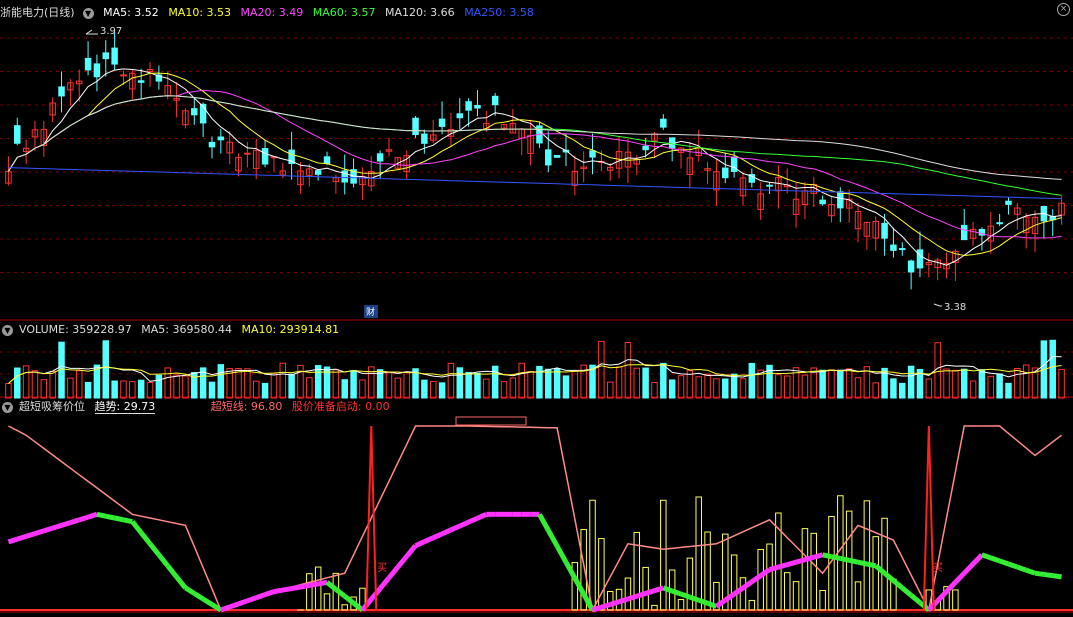 The width and height of the screenshot is (1073, 617). What do you see at coordinates (344, 12) in the screenshot?
I see `ma60-label: MA60: 3.57` at bounding box center [344, 12].